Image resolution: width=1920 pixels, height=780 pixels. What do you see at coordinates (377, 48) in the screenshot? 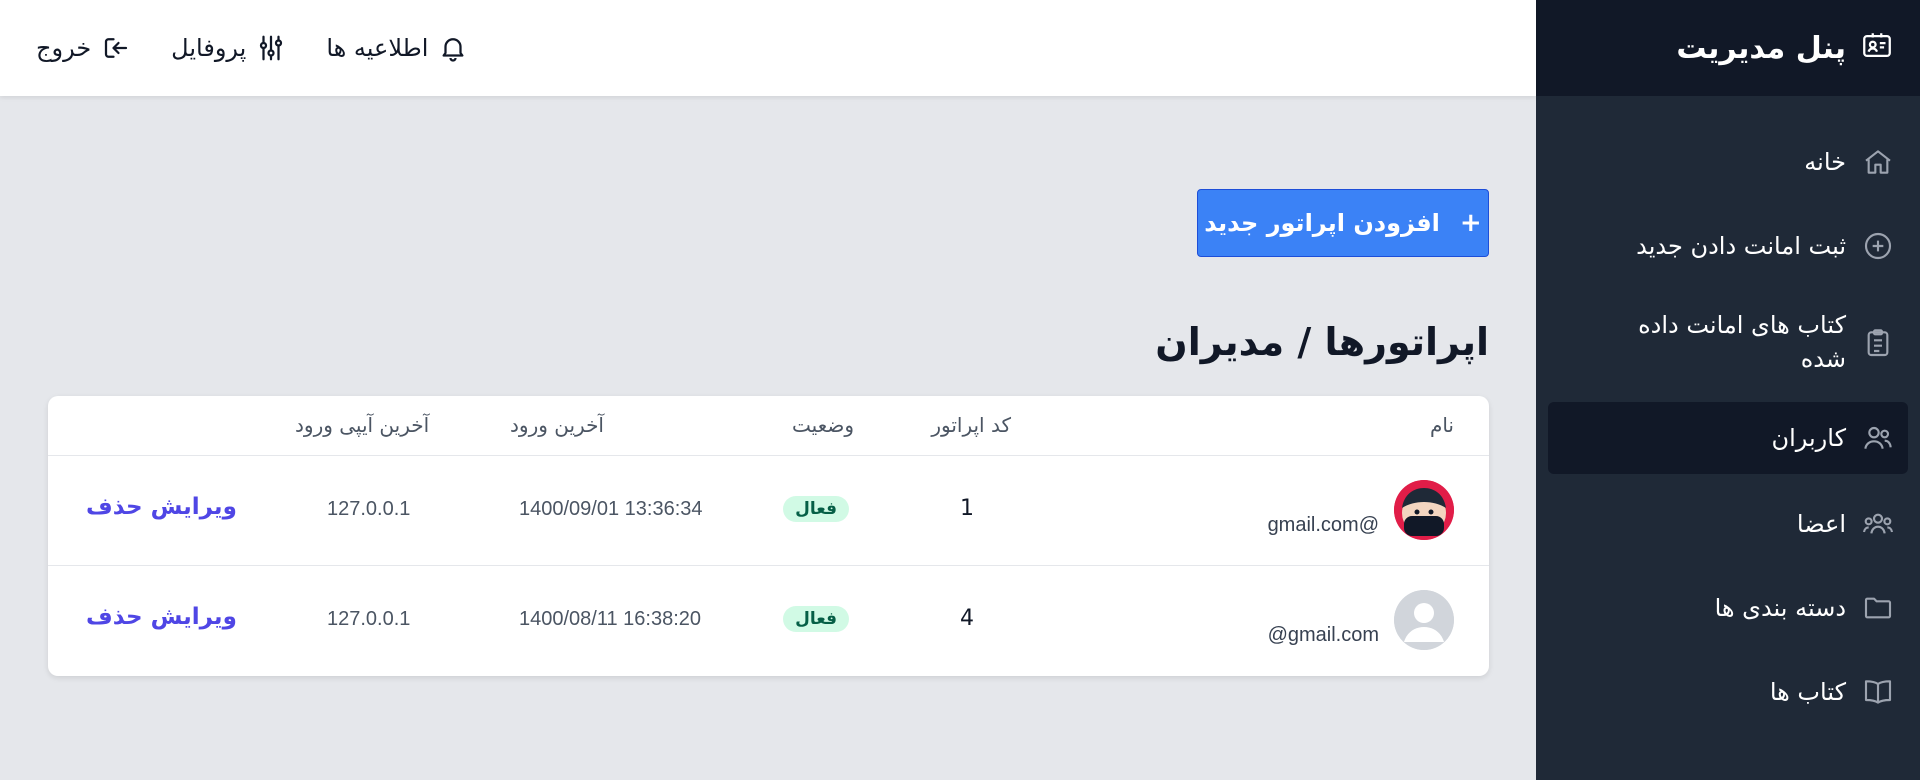
I see `notifications-label: اطلاعیه ها` at bounding box center [377, 48].